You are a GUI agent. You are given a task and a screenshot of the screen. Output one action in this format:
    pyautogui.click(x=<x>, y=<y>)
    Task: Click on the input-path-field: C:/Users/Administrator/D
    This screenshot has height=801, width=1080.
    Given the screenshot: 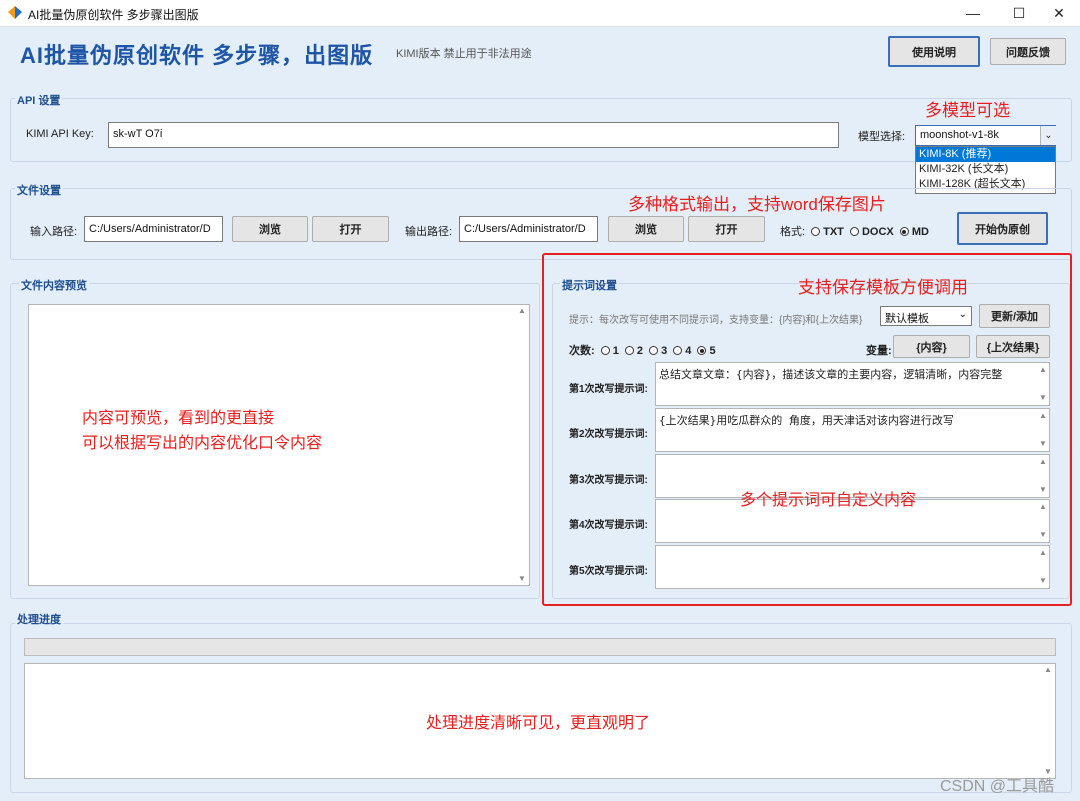 What is the action you would take?
    pyautogui.click(x=153, y=229)
    